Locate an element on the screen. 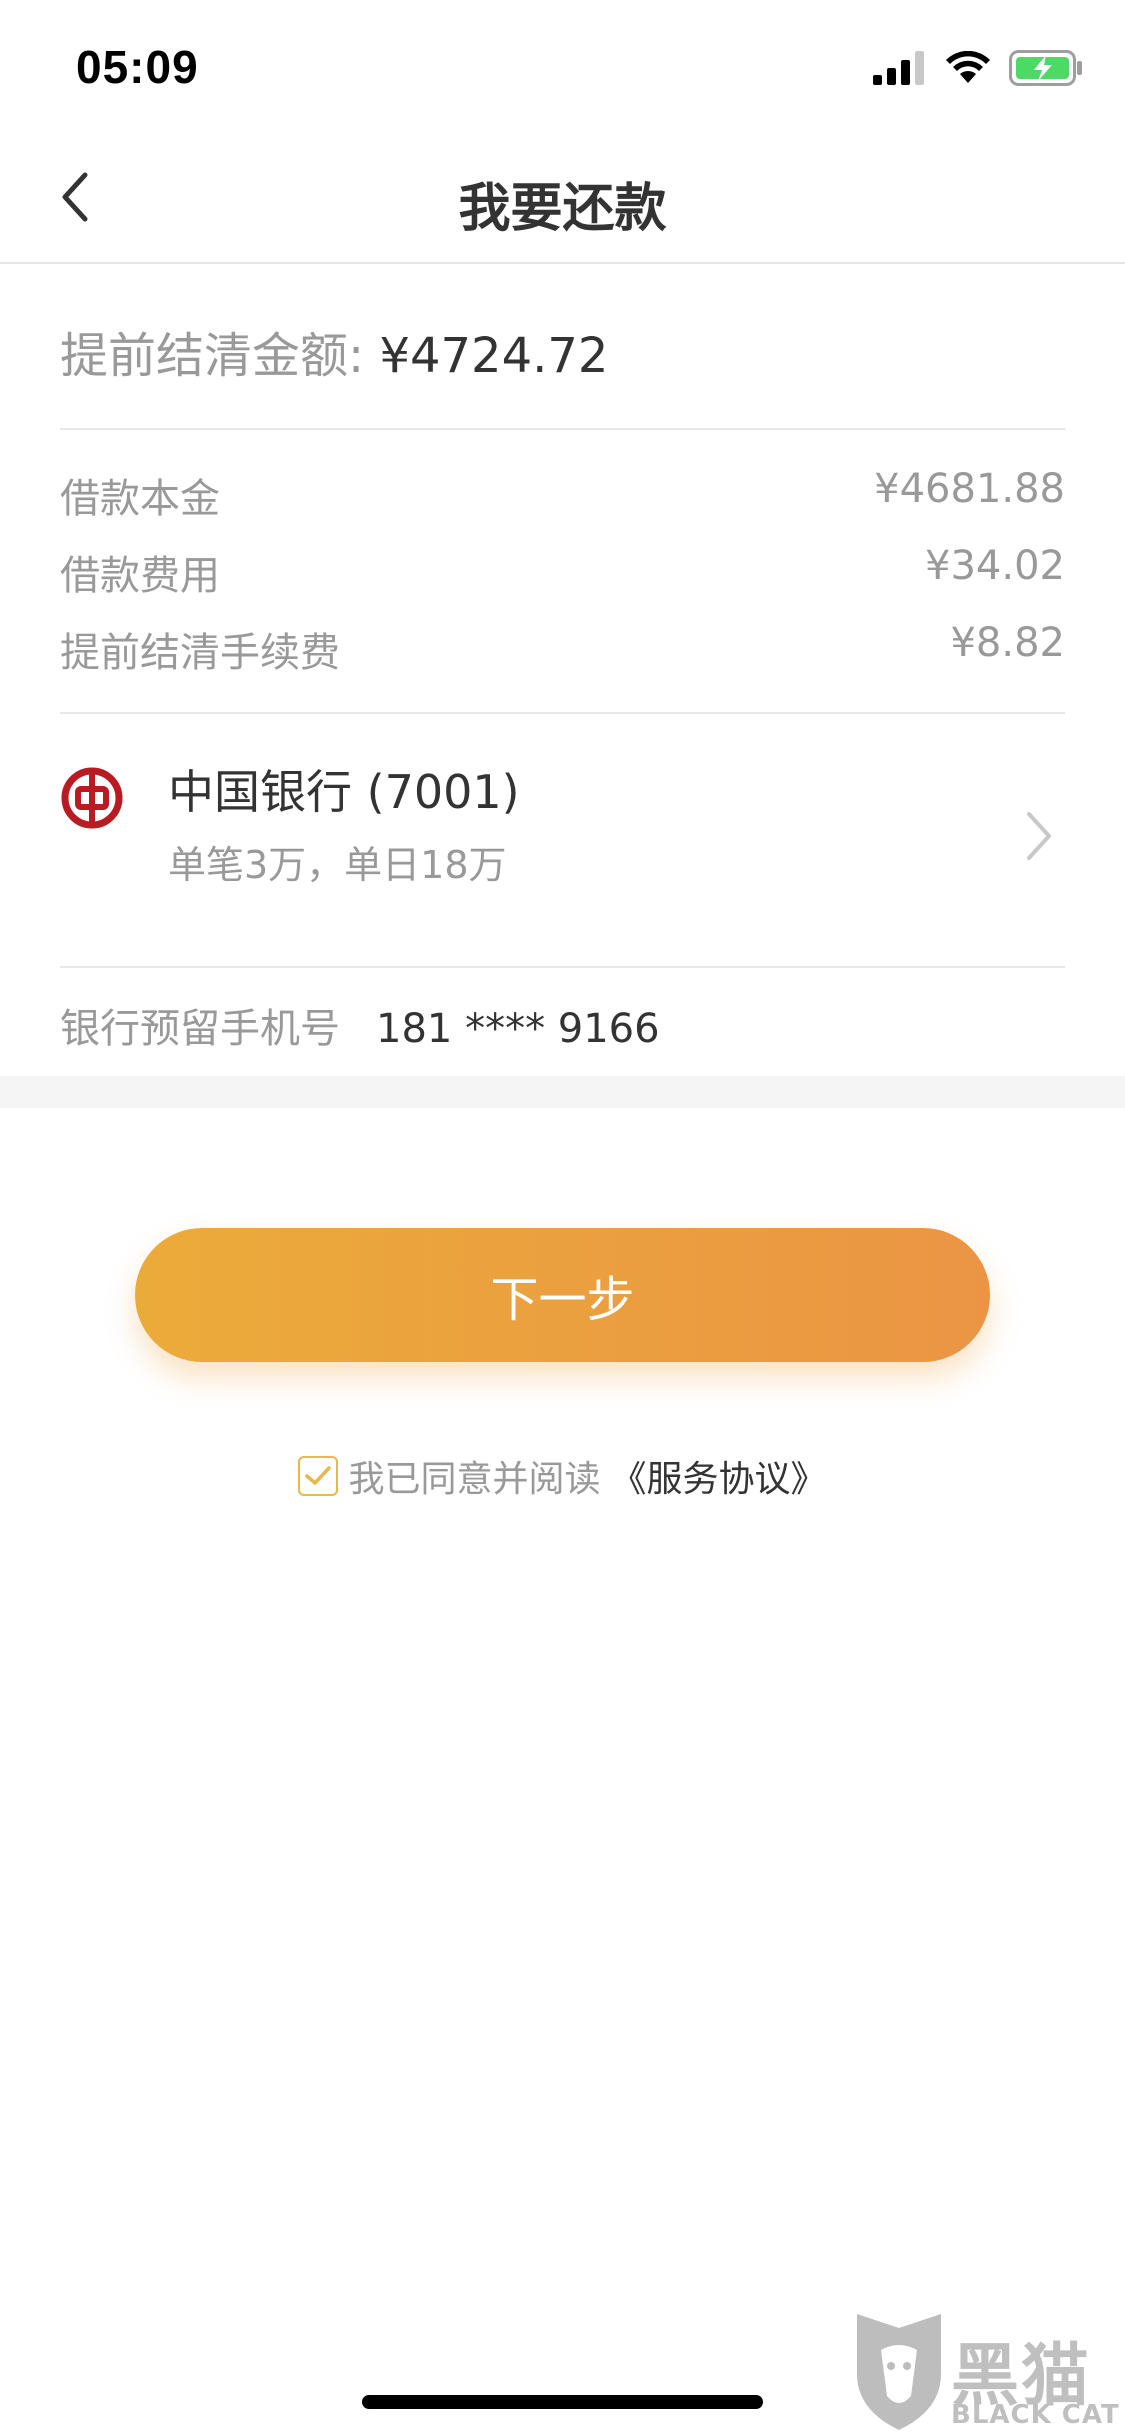  agreement-row: 我已同意并阅读 《服务协议》 is located at coordinates (562, 1476).